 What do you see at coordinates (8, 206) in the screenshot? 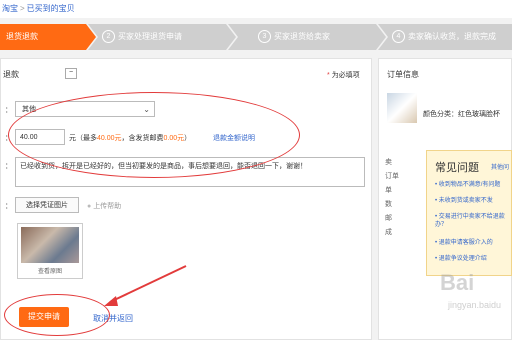
I see `upload-label: ：` at bounding box center [8, 206].